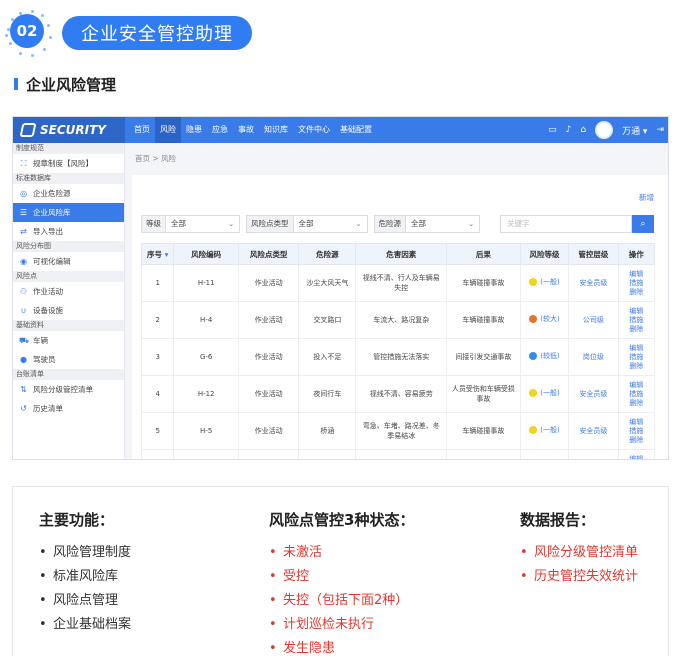 The image size is (700, 661). I want to click on nav-item: 事故, so click(246, 130).